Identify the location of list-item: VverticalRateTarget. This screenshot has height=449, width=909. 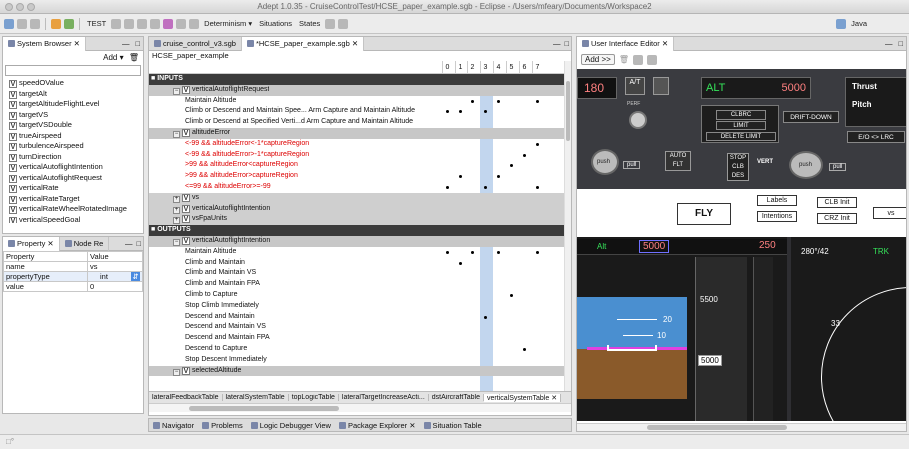
(73, 199).